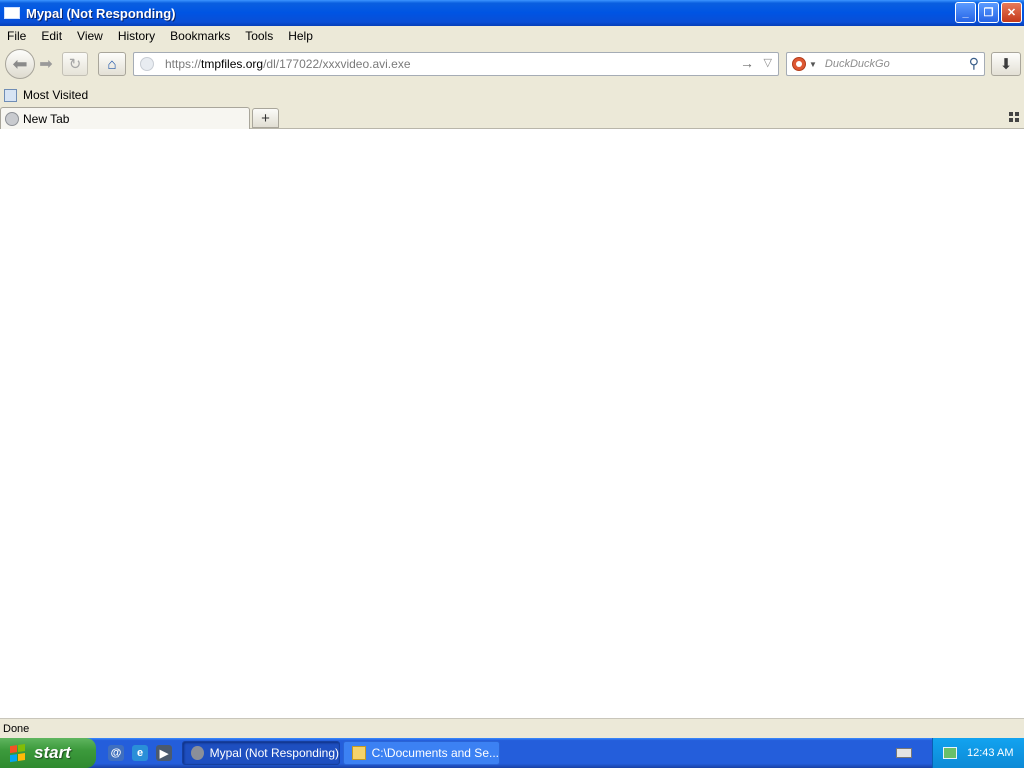 This screenshot has width=1024, height=768. I want to click on task-label: Mypal (Not Responding), so click(274, 753).